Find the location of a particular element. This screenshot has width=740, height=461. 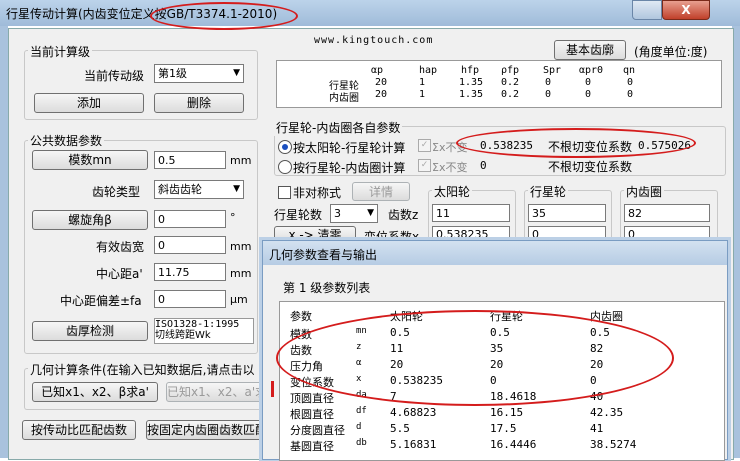

ring-title: 内齿圈 is located at coordinates (644, 191).